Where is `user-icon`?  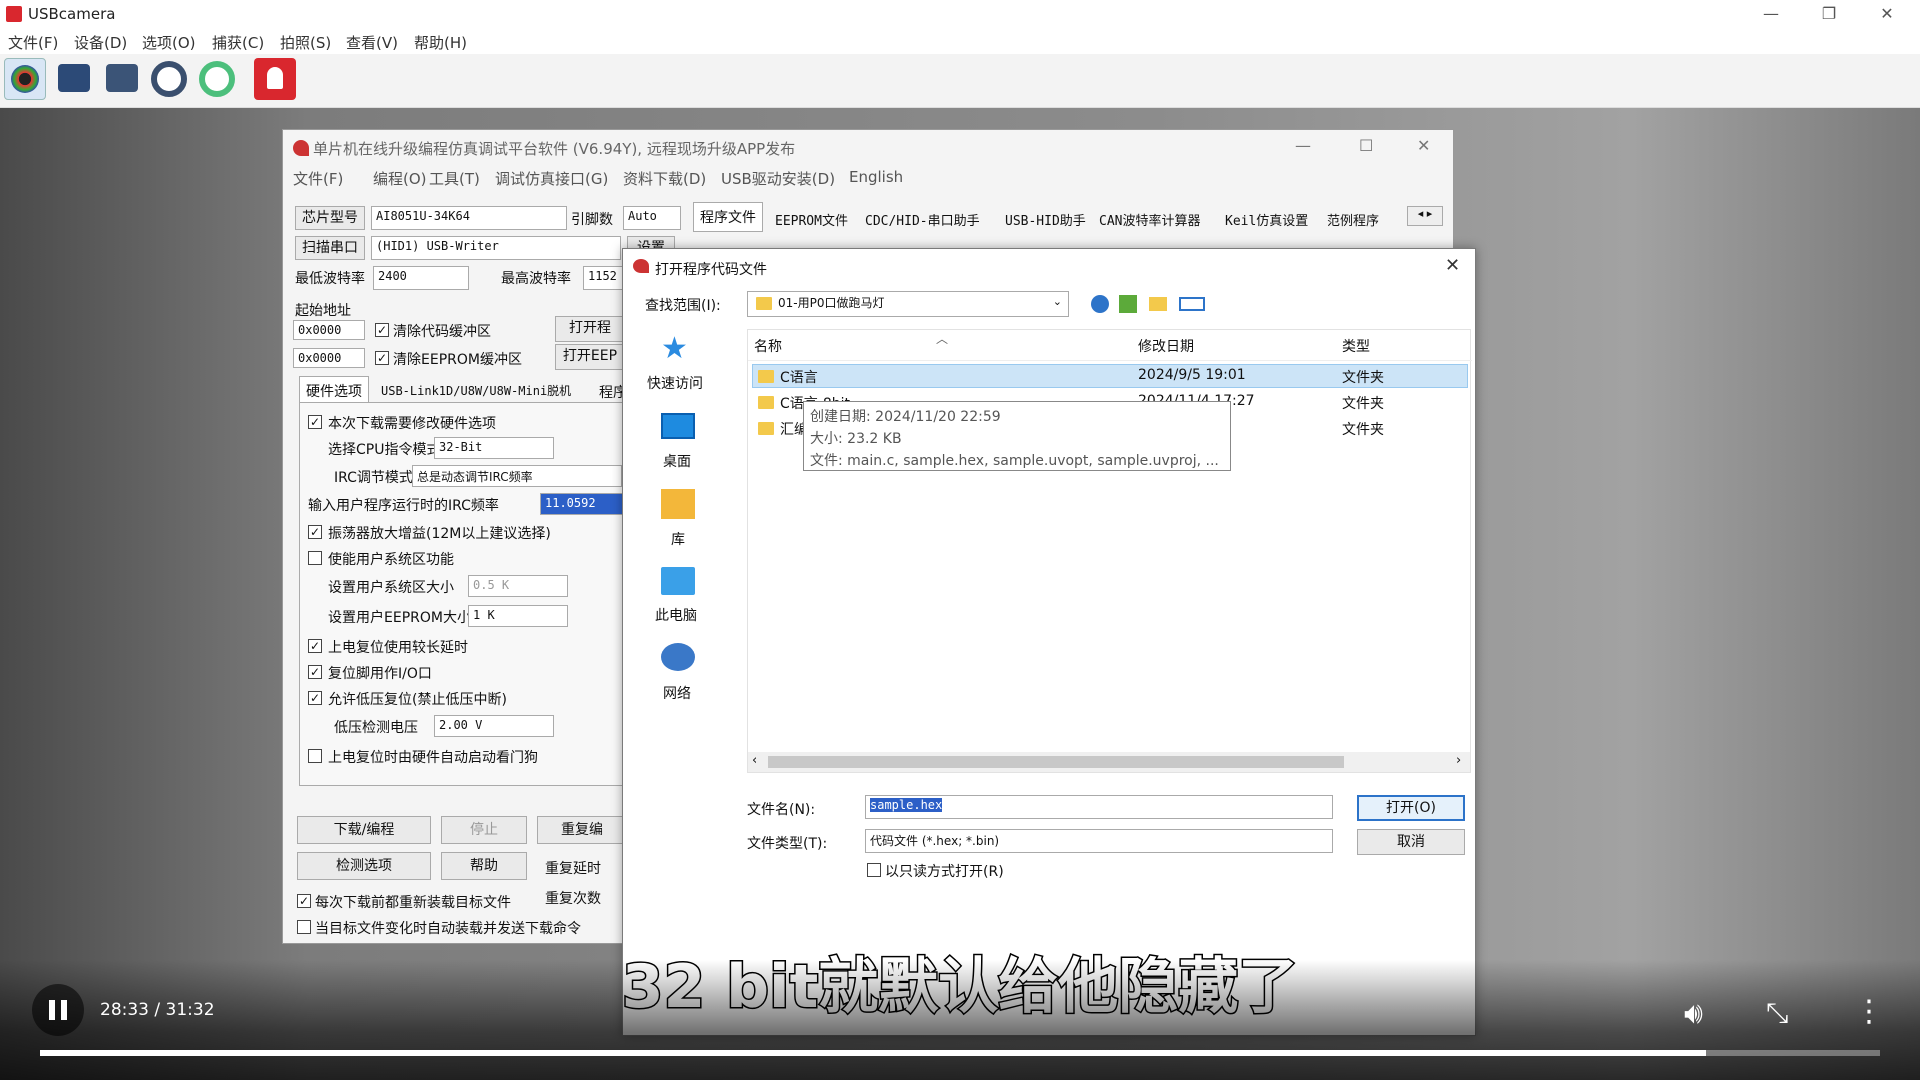 user-icon is located at coordinates (275, 79).